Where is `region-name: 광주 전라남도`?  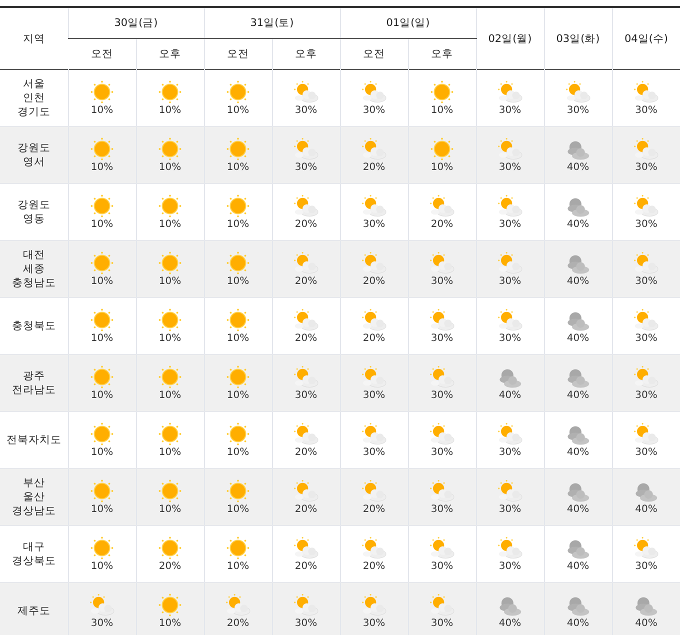
region-name: 광주 전라남도 is located at coordinates (34, 383).